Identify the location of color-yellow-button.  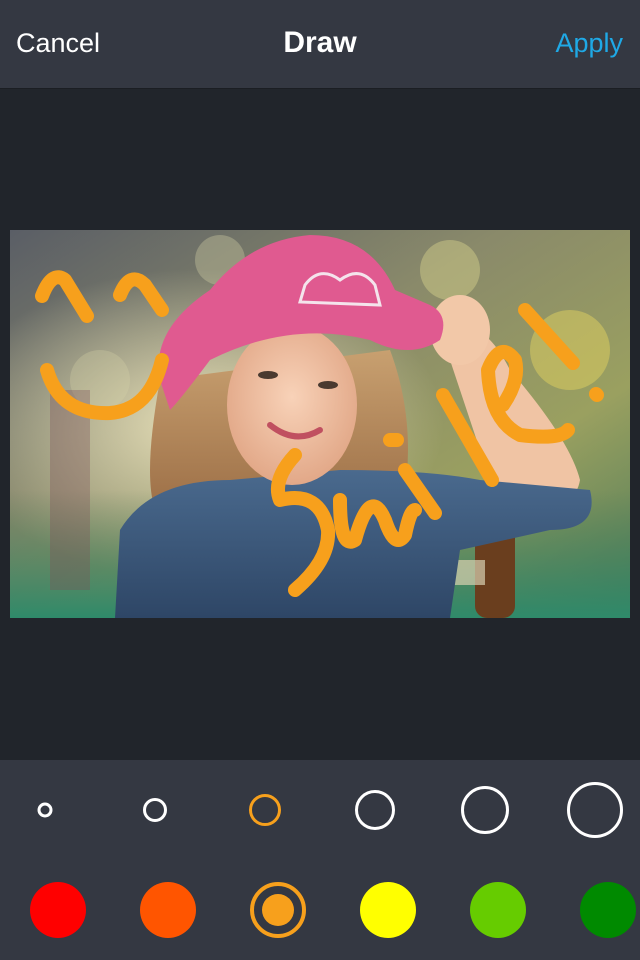
(388, 910).